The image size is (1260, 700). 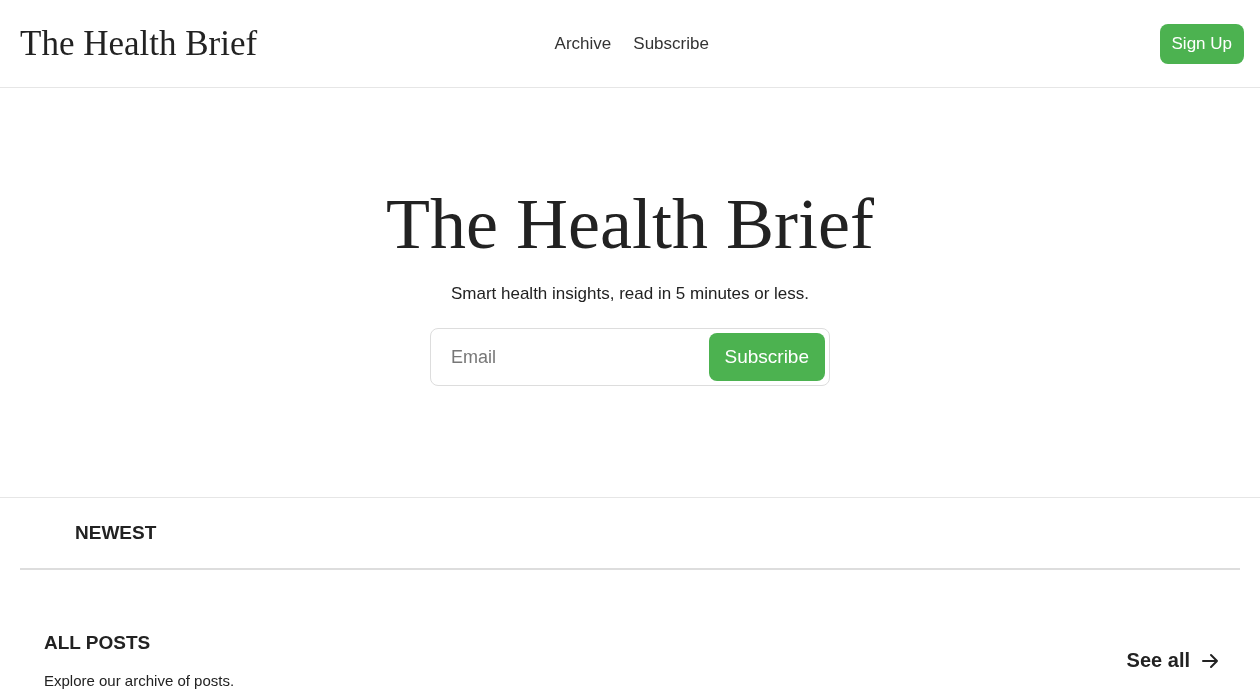 What do you see at coordinates (1173, 660) in the screenshot?
I see `see-all-link: See all` at bounding box center [1173, 660].